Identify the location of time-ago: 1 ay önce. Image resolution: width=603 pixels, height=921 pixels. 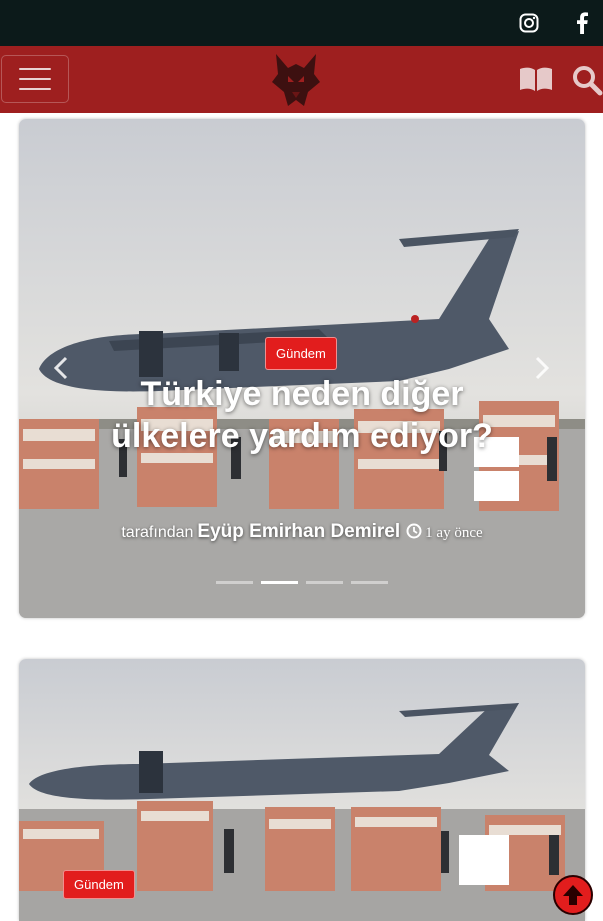
(454, 533).